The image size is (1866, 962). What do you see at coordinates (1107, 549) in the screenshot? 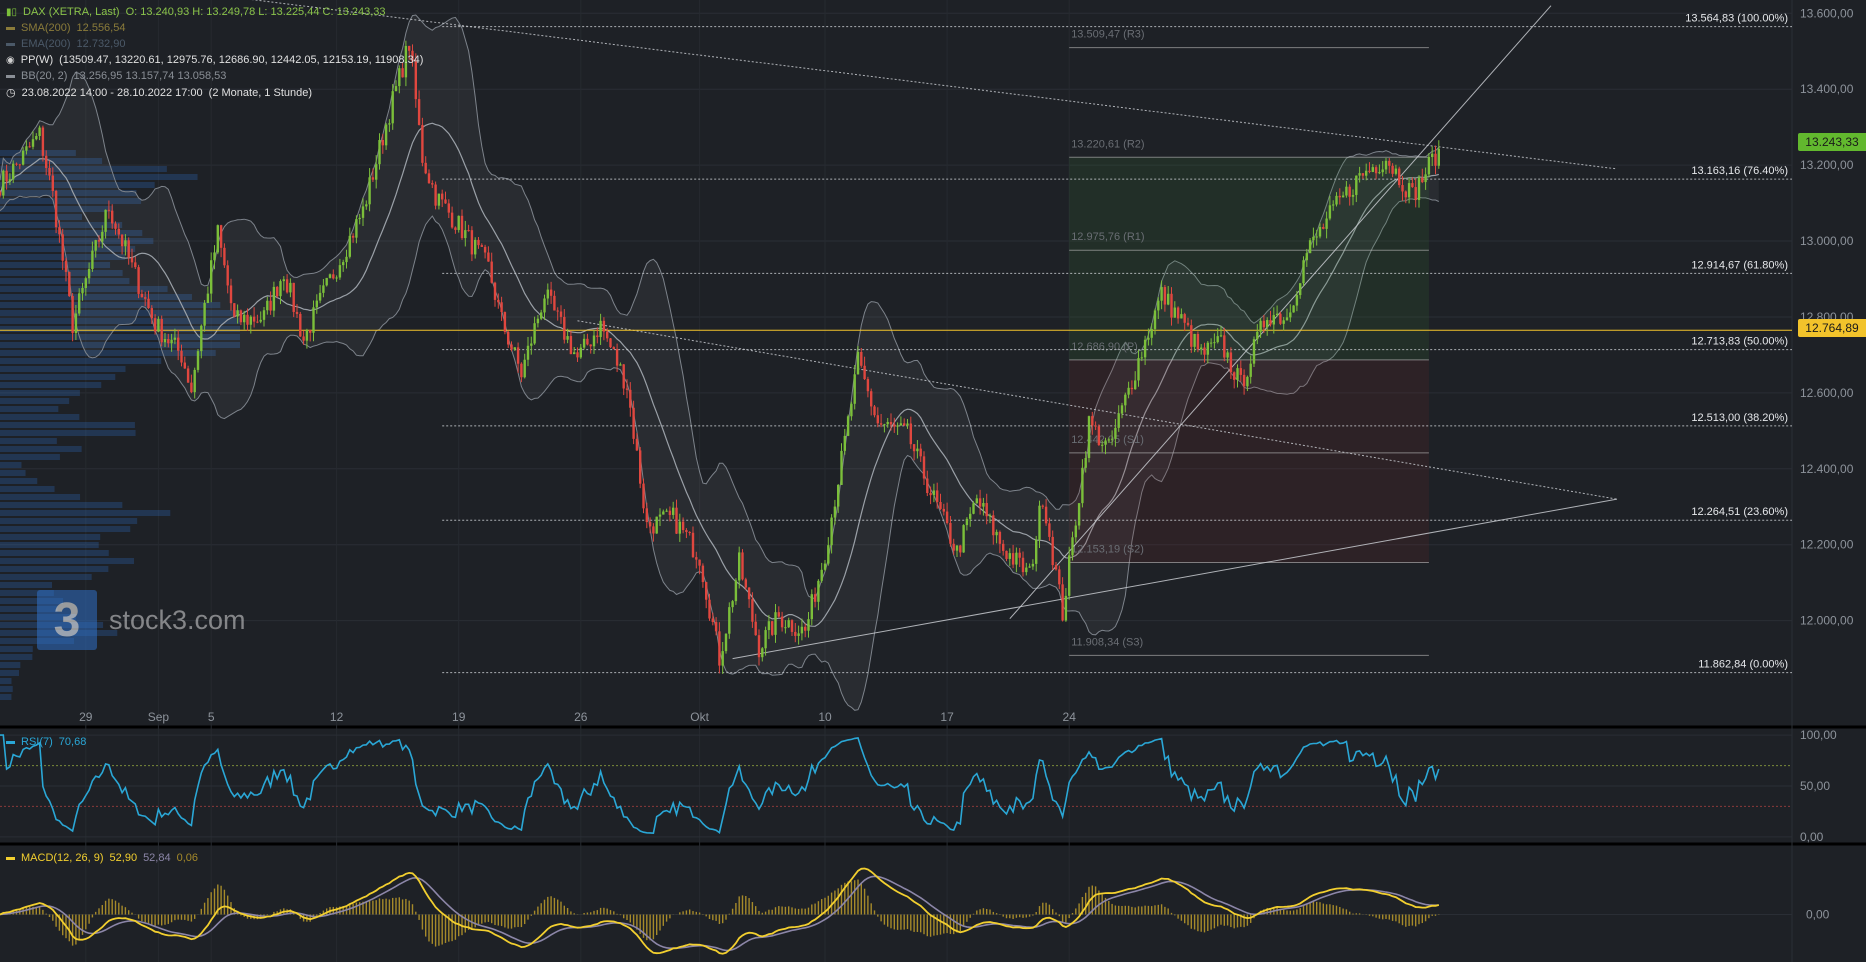
I see `pivot-label: 12.153,19 (S2)` at bounding box center [1107, 549].